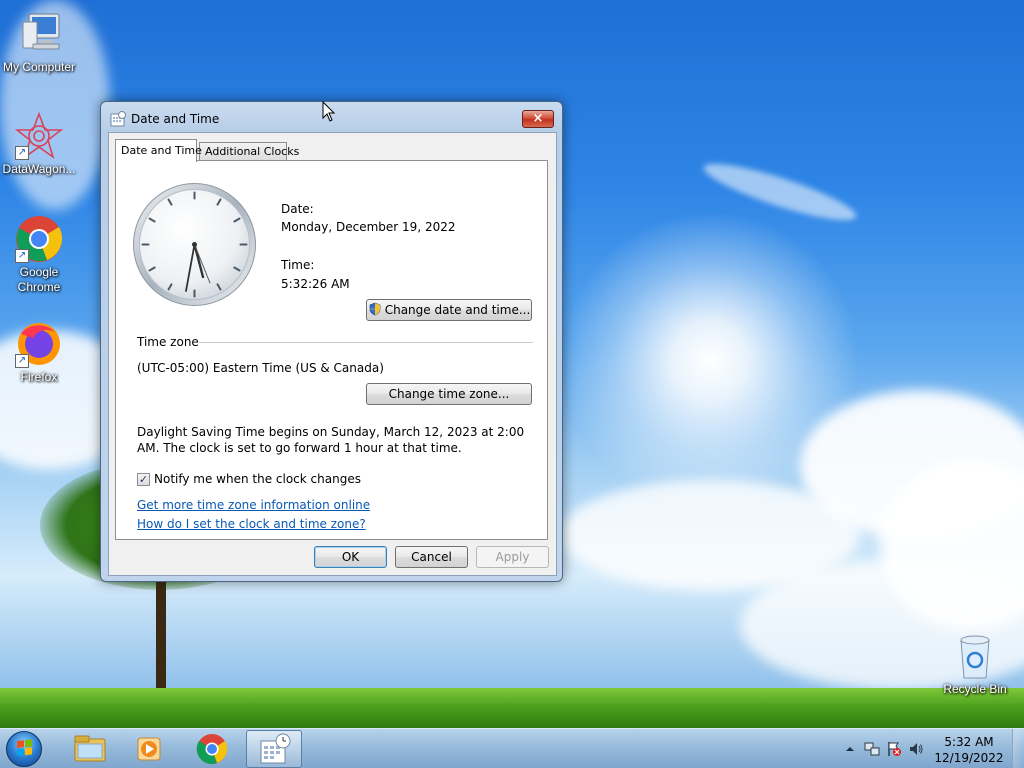  Describe the element at coordinates (168, 342) in the screenshot. I see `timezone-heading: Time zone` at that location.